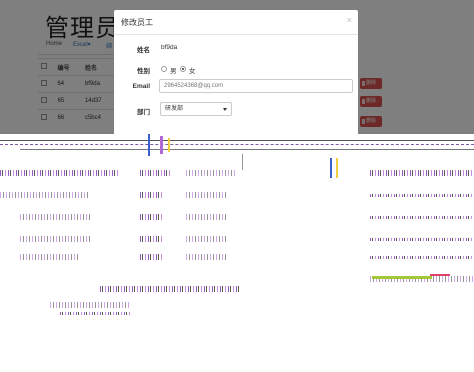  What do you see at coordinates (143, 50) in the screenshot?
I see `name-label: 姓名` at bounding box center [143, 50].